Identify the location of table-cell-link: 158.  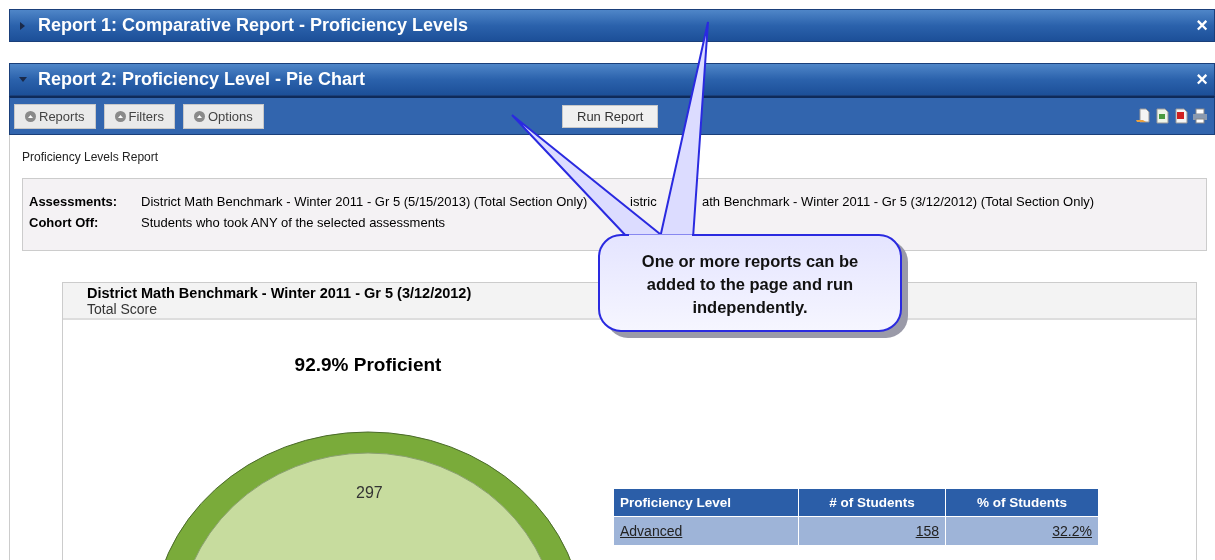
(927, 531).